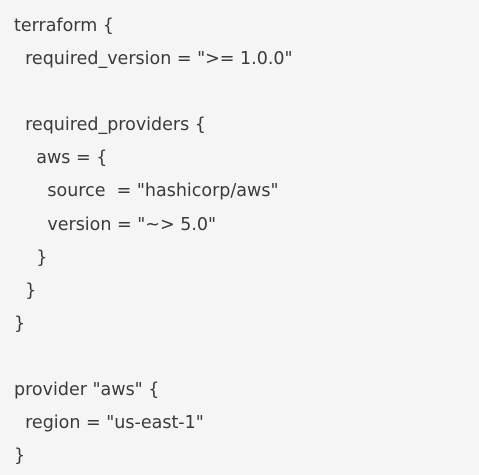  What do you see at coordinates (110, 125) in the screenshot?
I see `code-line: required_providers {` at bounding box center [110, 125].